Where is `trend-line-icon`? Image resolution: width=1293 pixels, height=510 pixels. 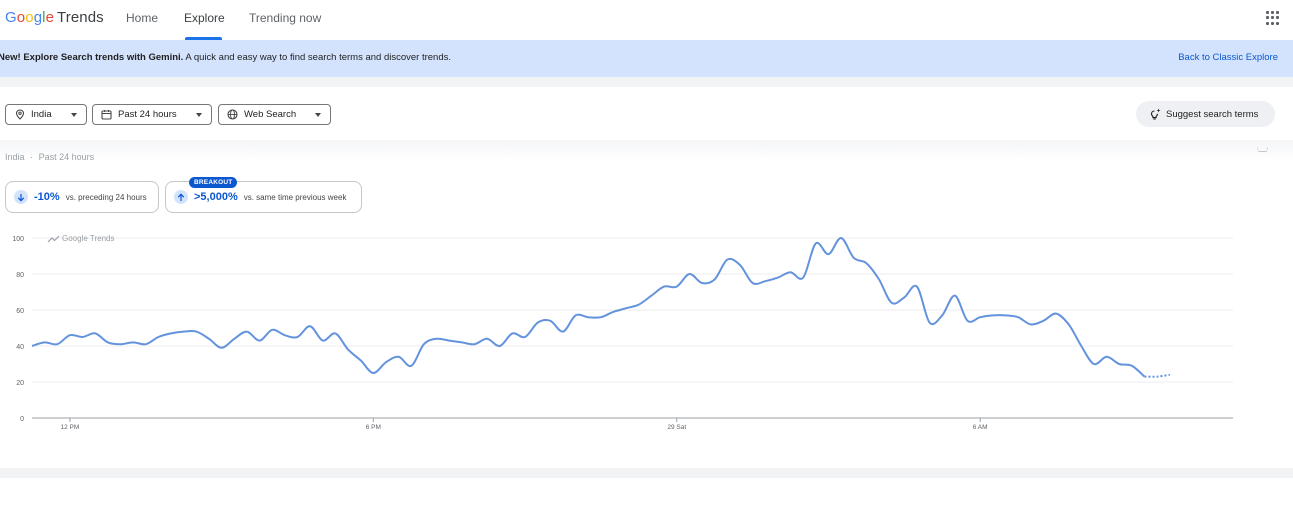
trend-line-icon is located at coordinates (53, 239).